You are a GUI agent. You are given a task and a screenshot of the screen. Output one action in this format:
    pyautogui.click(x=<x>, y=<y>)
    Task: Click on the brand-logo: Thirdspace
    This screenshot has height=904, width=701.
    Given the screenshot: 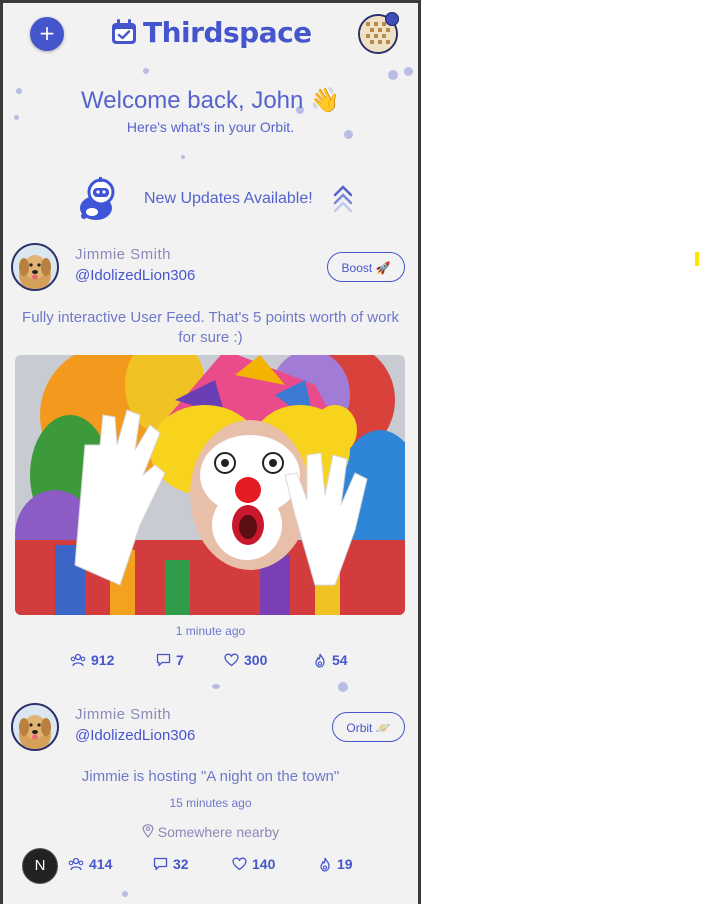 What is the action you would take?
    pyautogui.click(x=211, y=32)
    